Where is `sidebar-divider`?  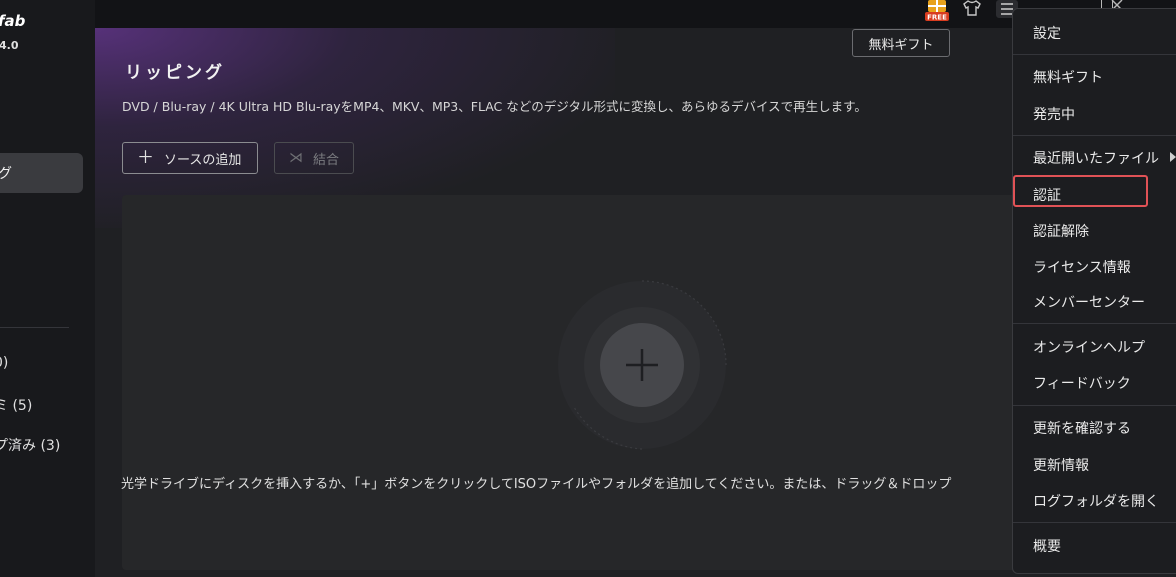
sidebar-divider is located at coordinates (34, 327).